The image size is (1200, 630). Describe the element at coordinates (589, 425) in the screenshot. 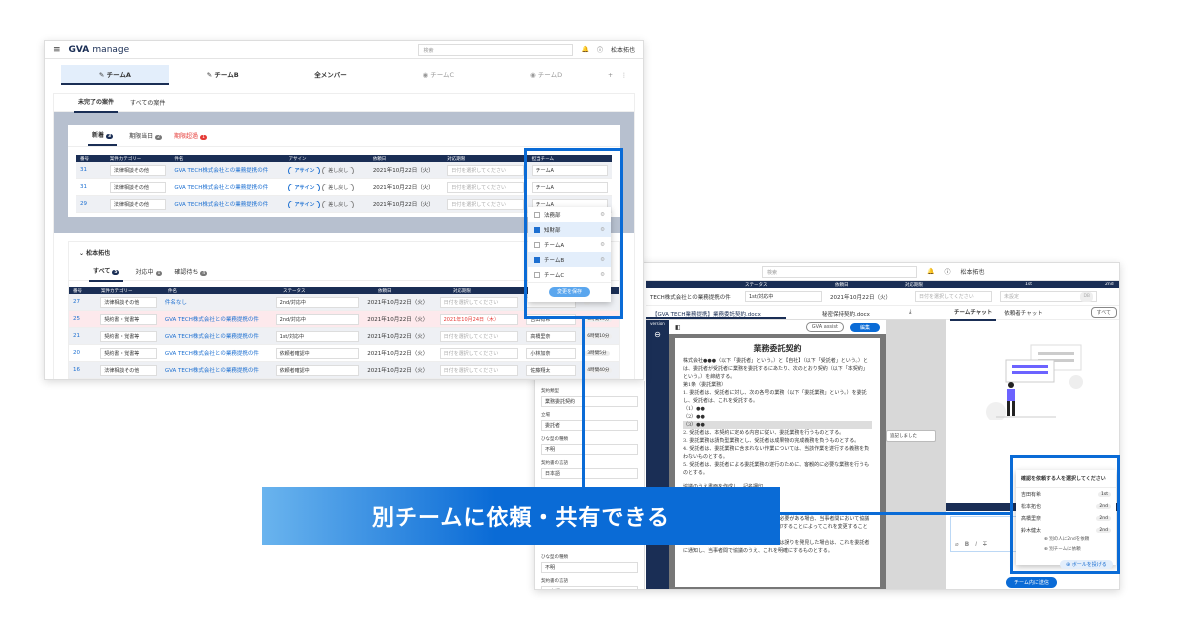

I see `form-select: 委託者` at that location.